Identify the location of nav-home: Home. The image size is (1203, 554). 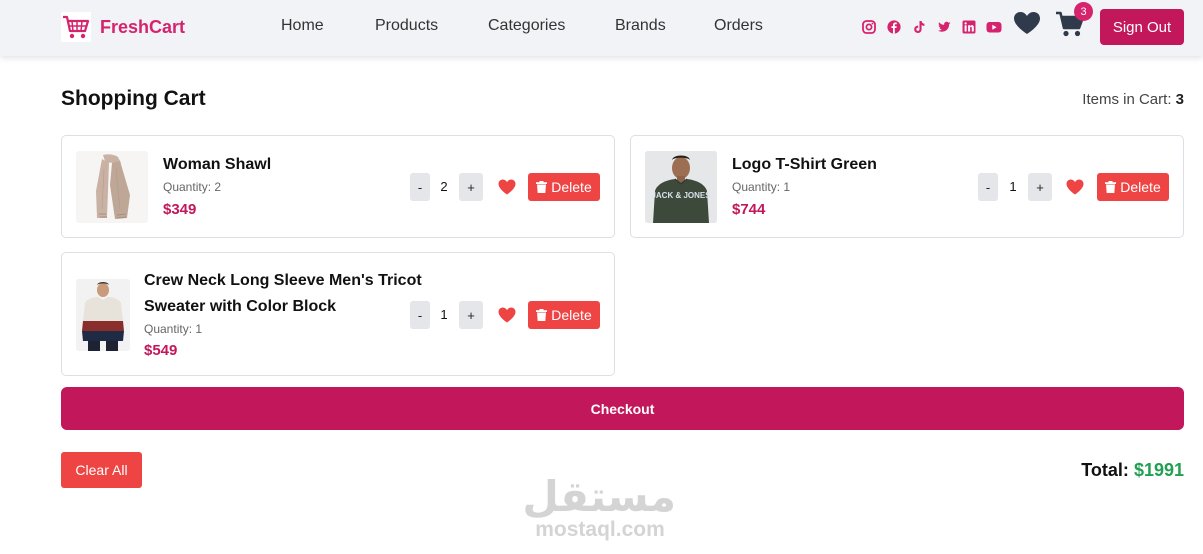
(302, 26).